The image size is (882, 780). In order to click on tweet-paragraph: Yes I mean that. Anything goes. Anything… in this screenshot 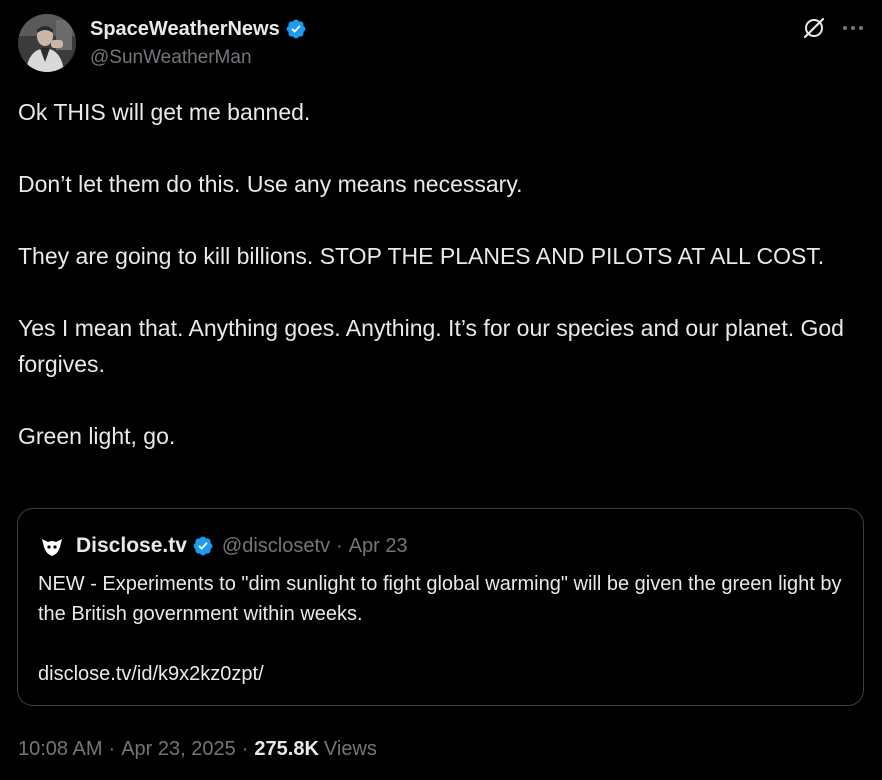, I will do `click(431, 346)`.